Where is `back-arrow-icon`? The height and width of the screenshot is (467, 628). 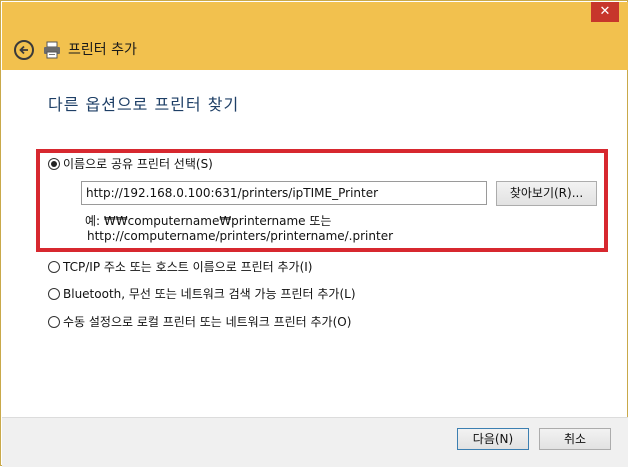 back-arrow-icon is located at coordinates (23, 50).